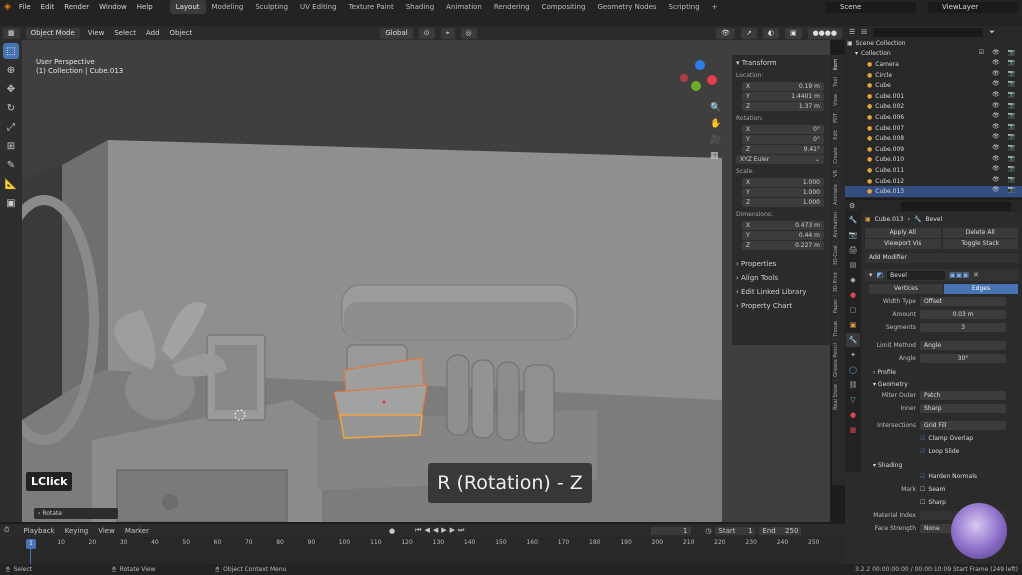 Image resolution: width=1022 pixels, height=575 pixels. What do you see at coordinates (793, 33) in the screenshot?
I see `xray-icon: ▣` at bounding box center [793, 33].